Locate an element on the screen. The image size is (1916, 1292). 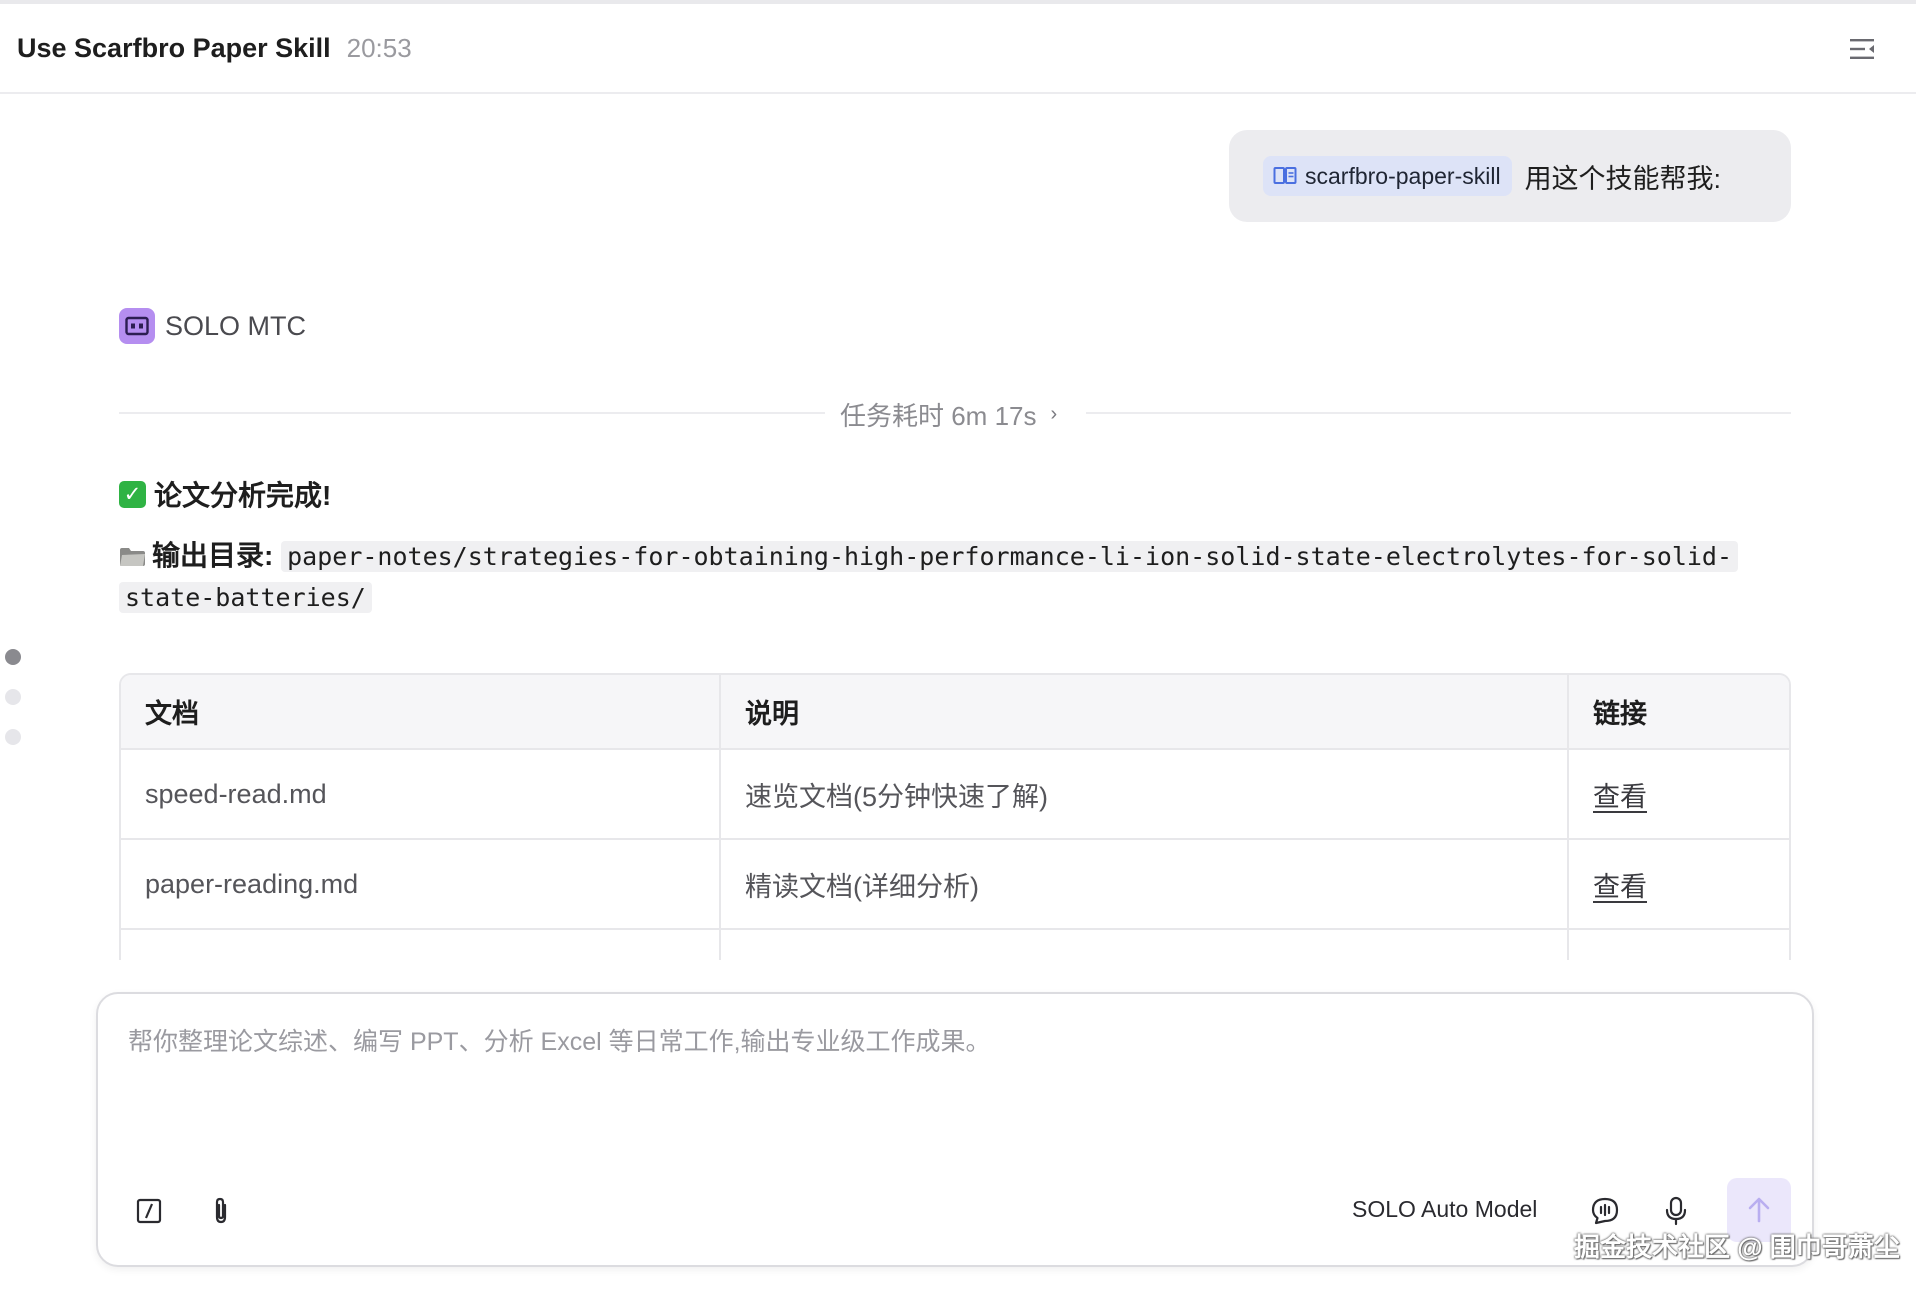
task-duration: 任务耗时 6m 17s › is located at coordinates (948, 414).